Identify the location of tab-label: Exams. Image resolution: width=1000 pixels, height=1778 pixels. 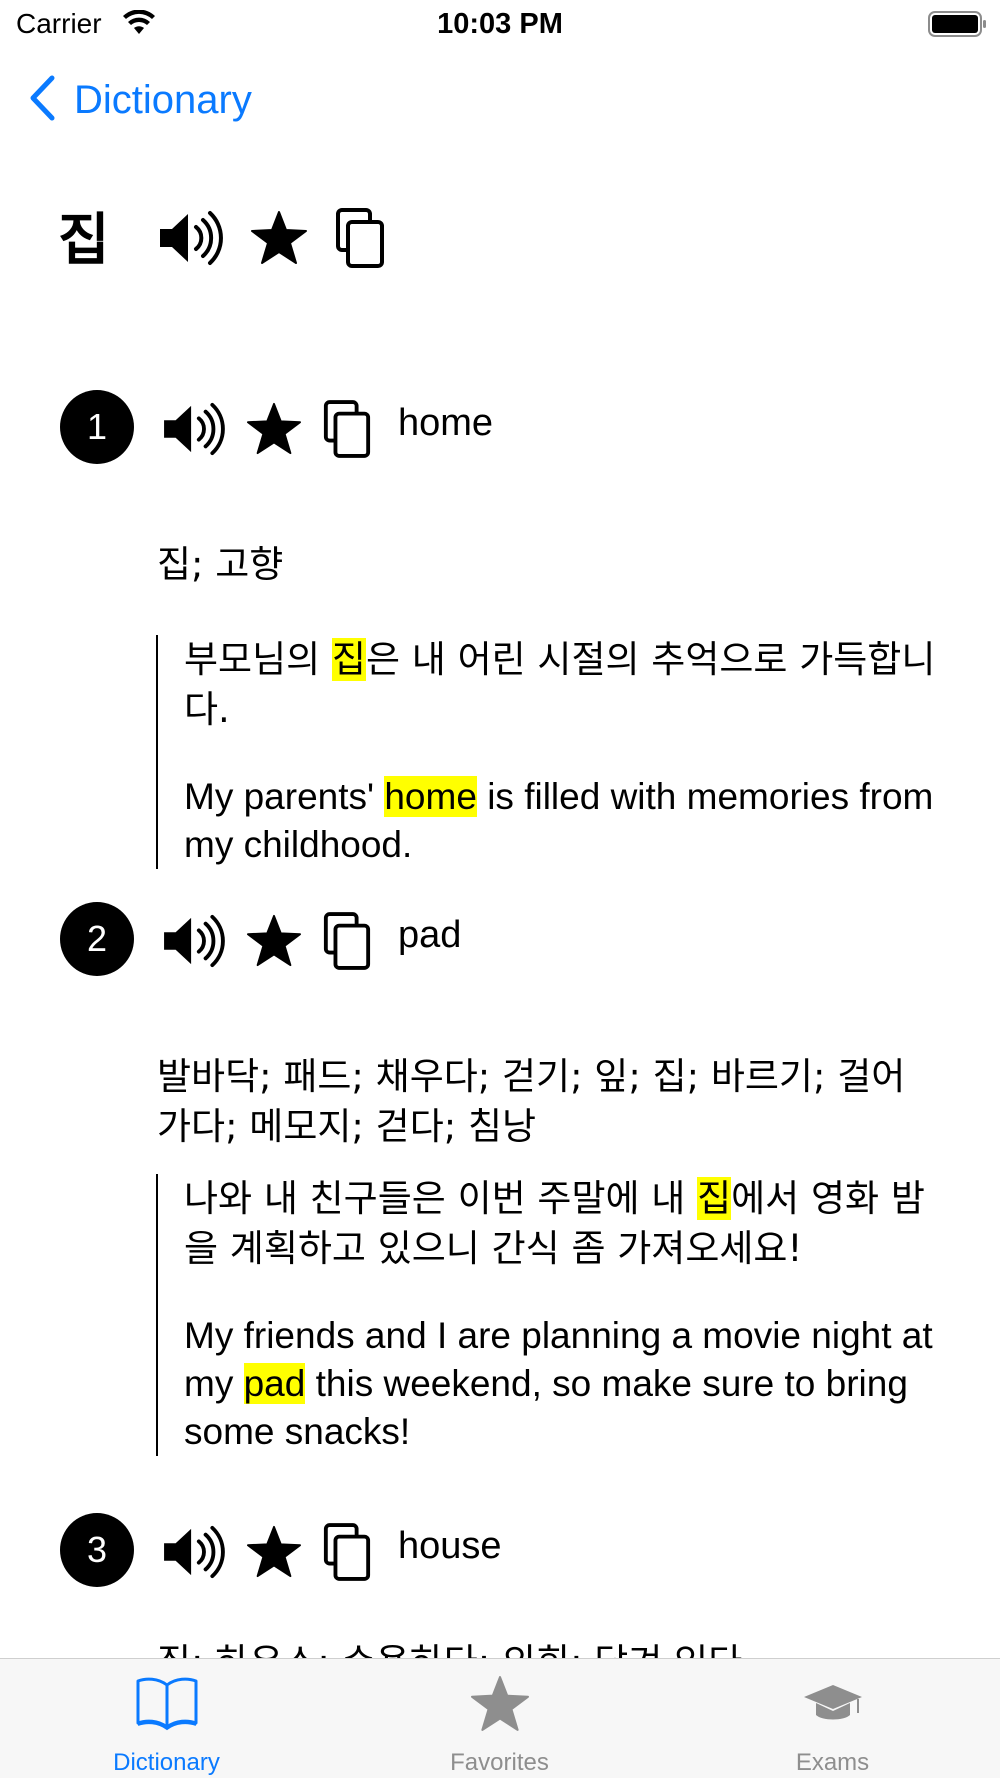
(832, 1762).